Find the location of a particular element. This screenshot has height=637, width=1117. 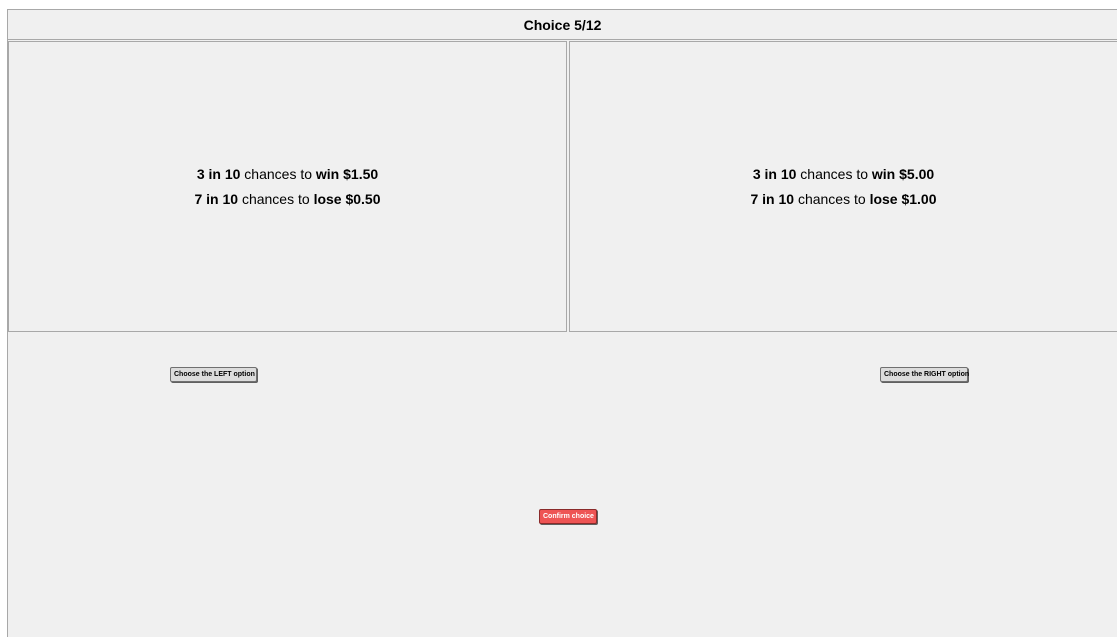

left-win-verb: win is located at coordinates (327, 173).